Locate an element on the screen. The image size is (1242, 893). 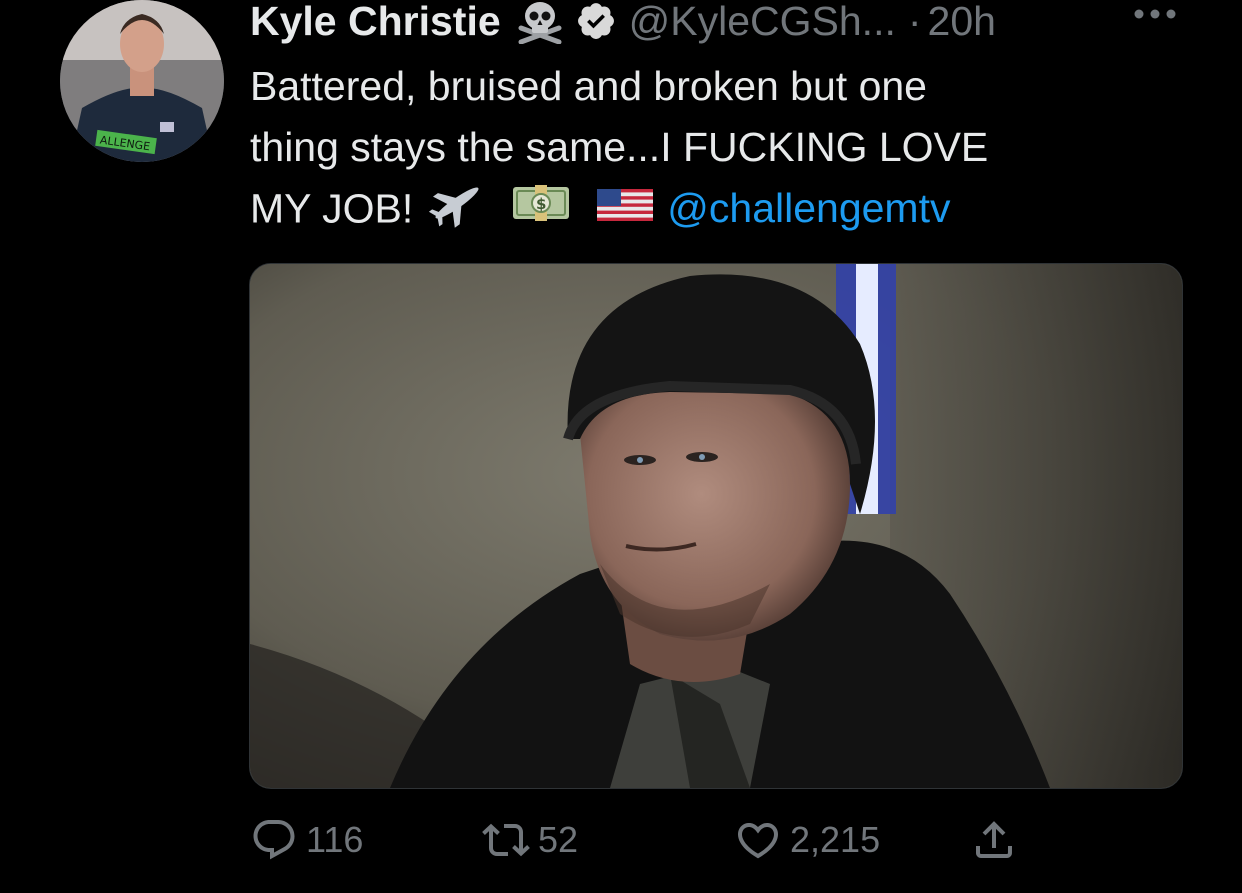
tweet-header: Kyle Christie @KyleCGSh... · 20h is located at coordinates (623, 23).